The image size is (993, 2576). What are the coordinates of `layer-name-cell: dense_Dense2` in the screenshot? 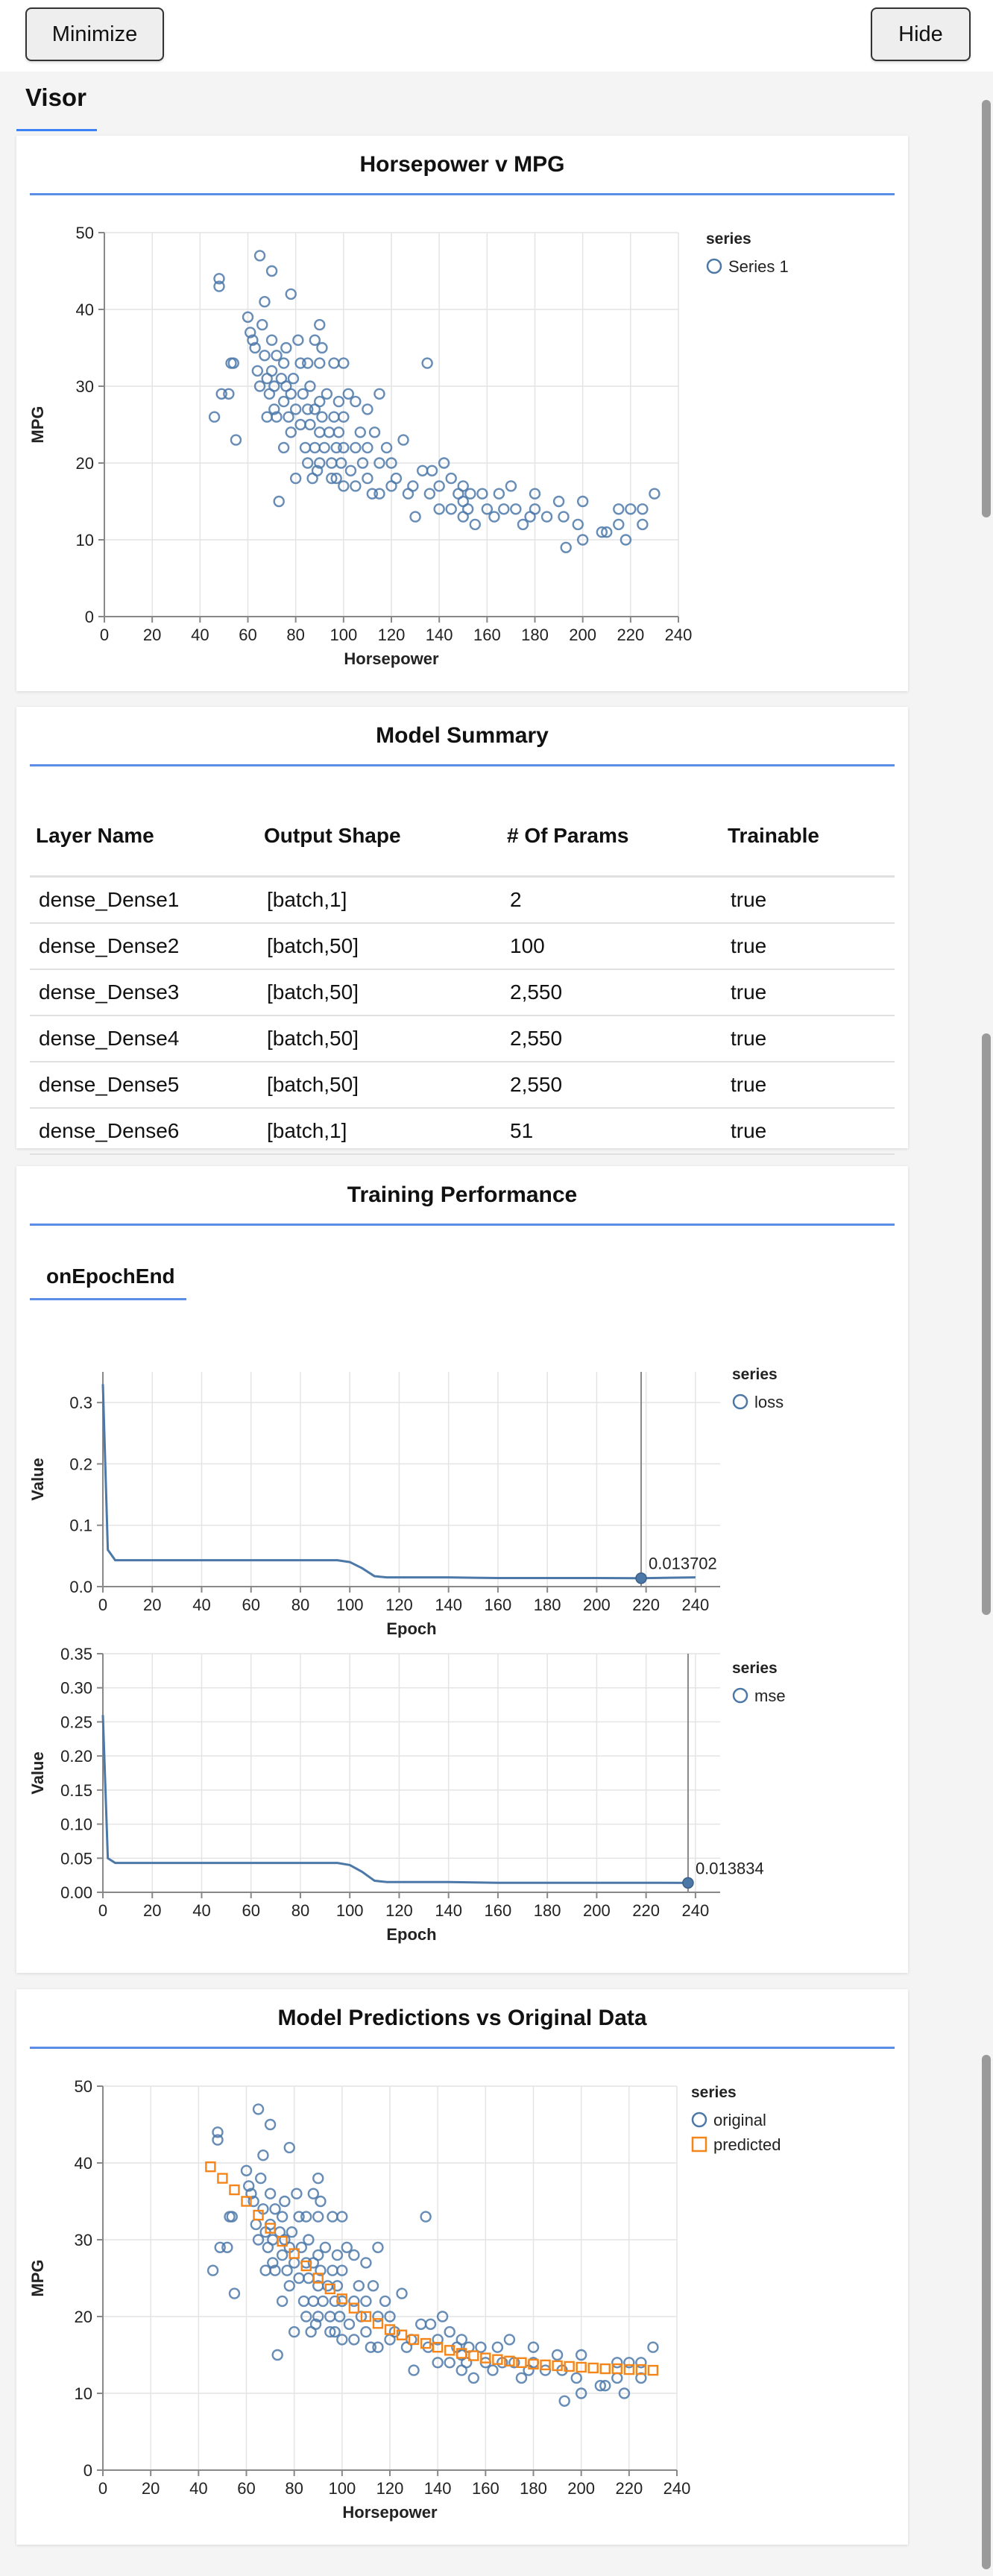 It's located at (144, 946).